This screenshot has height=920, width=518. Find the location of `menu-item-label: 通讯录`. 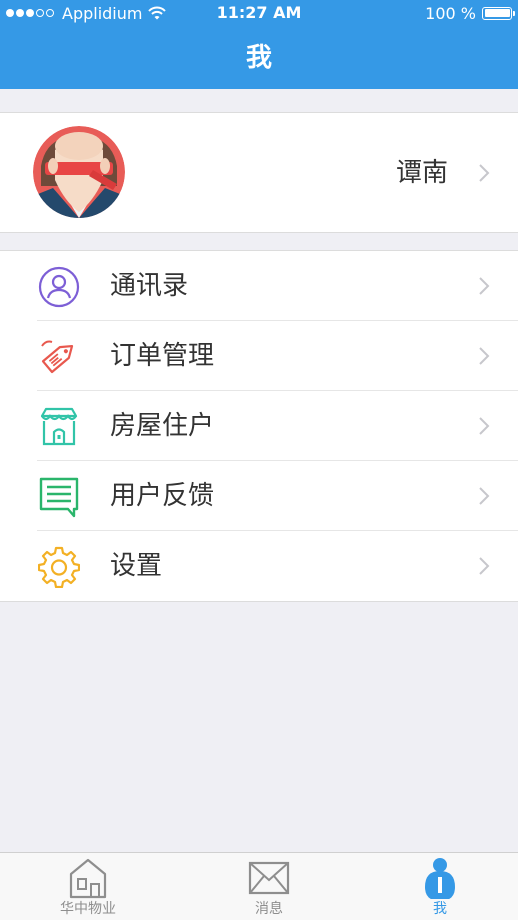

menu-item-label: 通讯录 is located at coordinates (149, 286).